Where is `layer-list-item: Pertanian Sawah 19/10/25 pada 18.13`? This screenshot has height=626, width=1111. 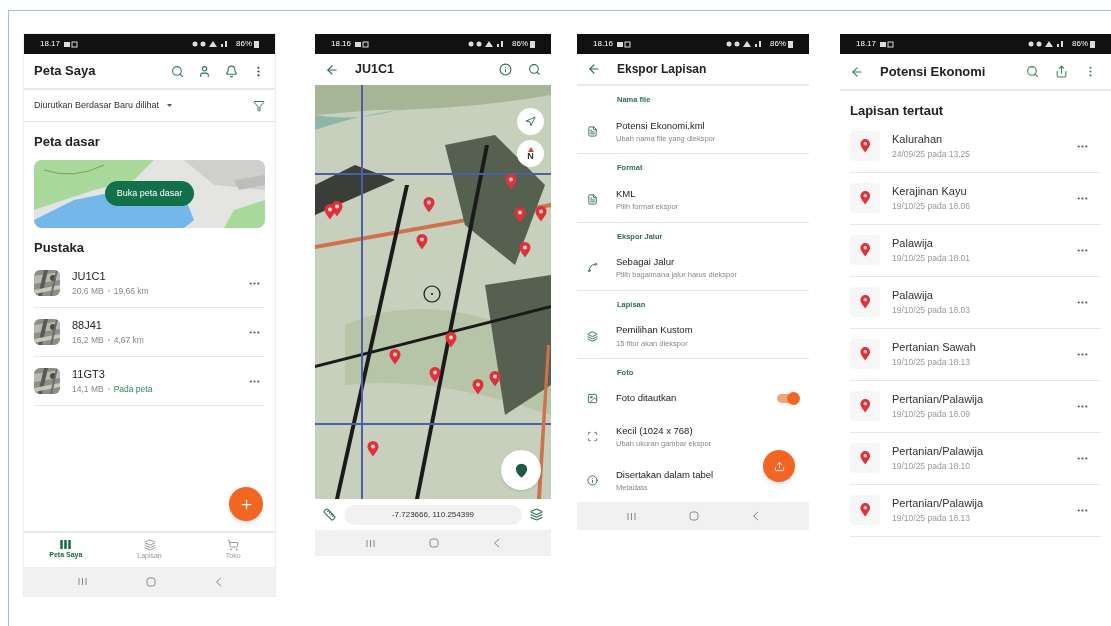 layer-list-item: Pertanian Sawah 19/10/25 pada 18.13 is located at coordinates (975, 354).